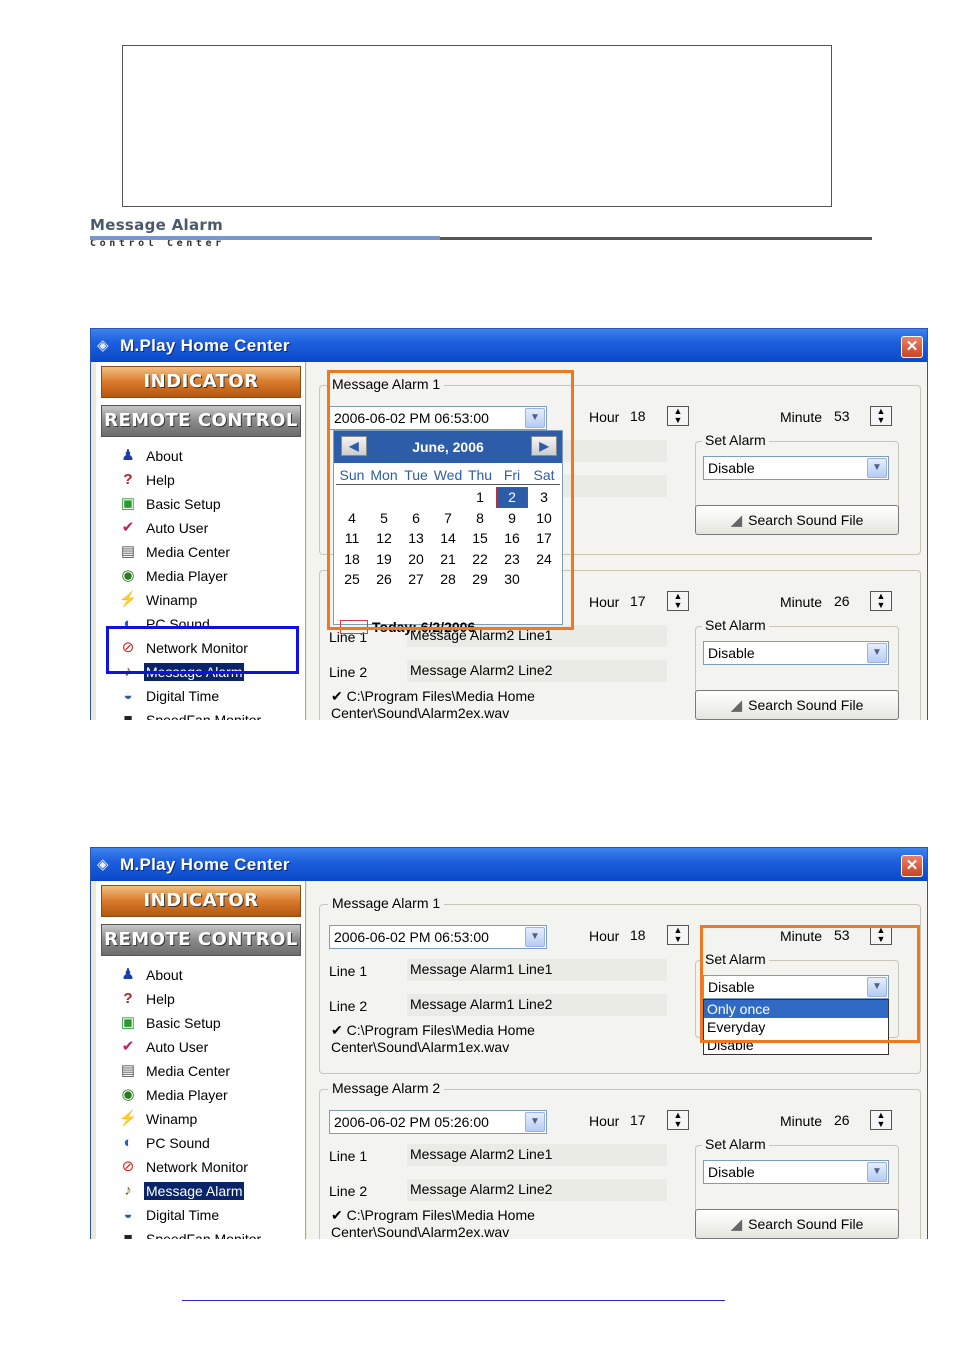 This screenshot has width=954, height=1350. What do you see at coordinates (157, 225) in the screenshot?
I see `heading-title: Message Alarm` at bounding box center [157, 225].